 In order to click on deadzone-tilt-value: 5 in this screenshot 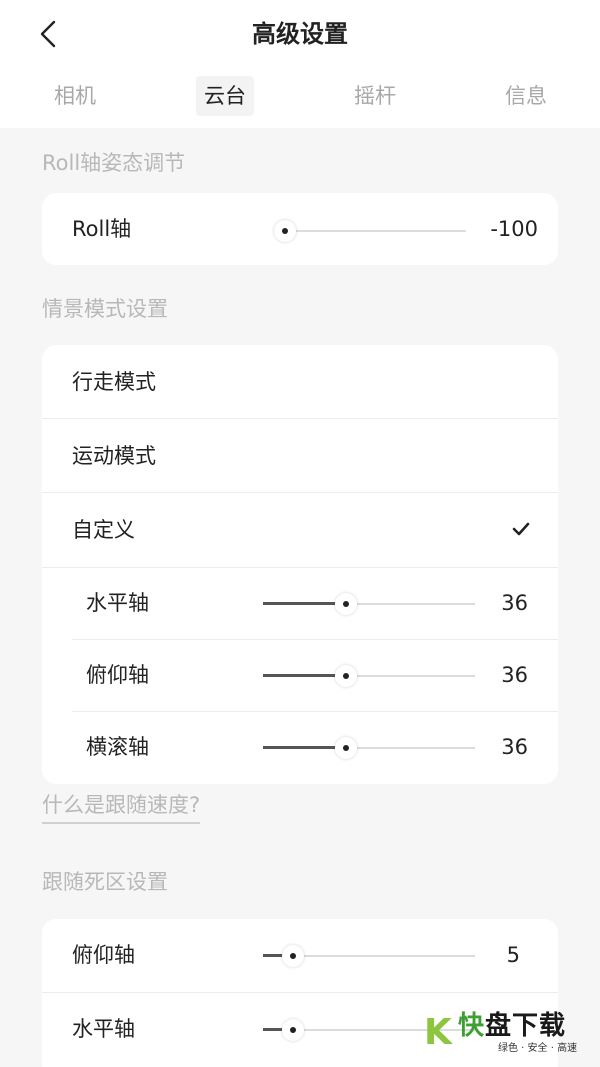, I will do `click(513, 955)`.